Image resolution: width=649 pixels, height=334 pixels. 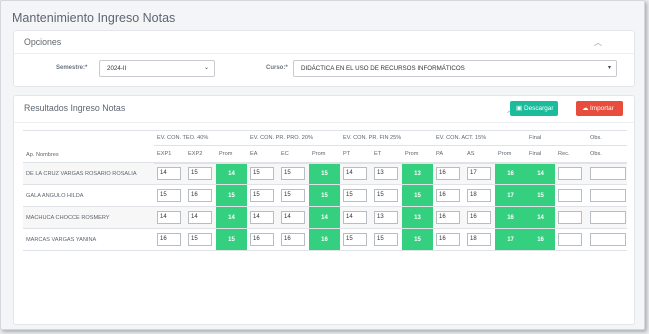 I want to click on curso-label: Curso:*, so click(x=277, y=68).